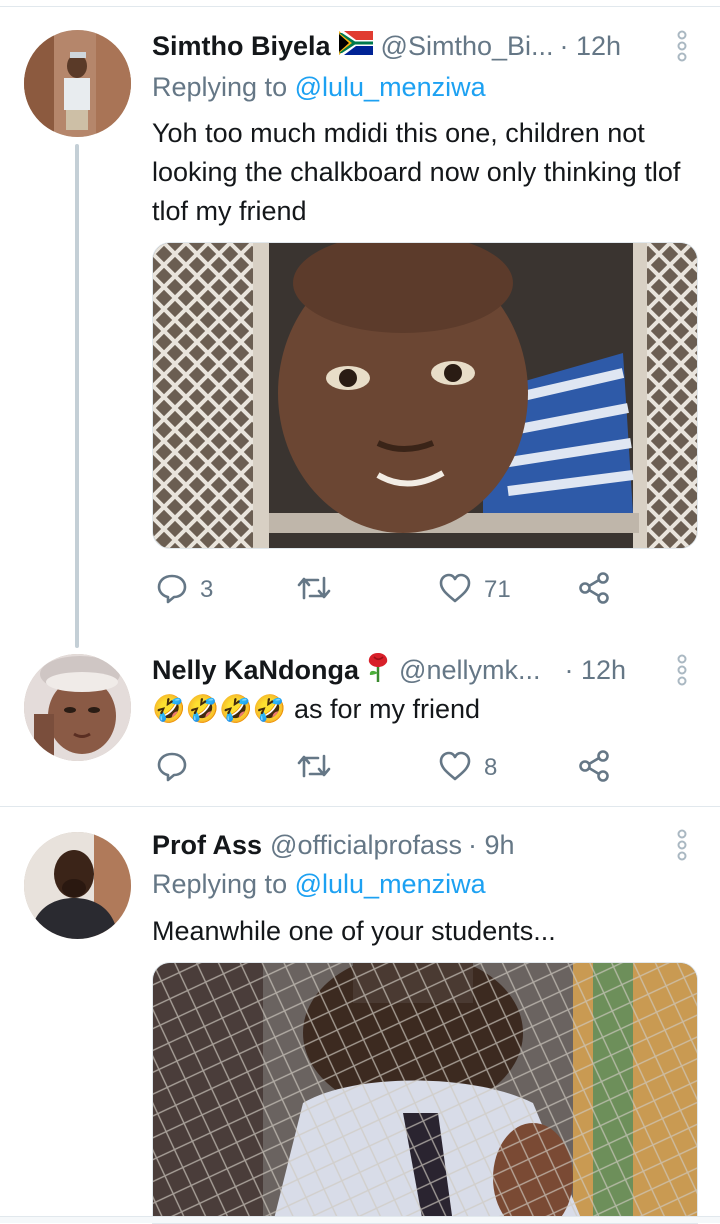 The width and height of the screenshot is (720, 1224). Describe the element at coordinates (360, 1219) in the screenshot. I see `bottom-divider` at that location.